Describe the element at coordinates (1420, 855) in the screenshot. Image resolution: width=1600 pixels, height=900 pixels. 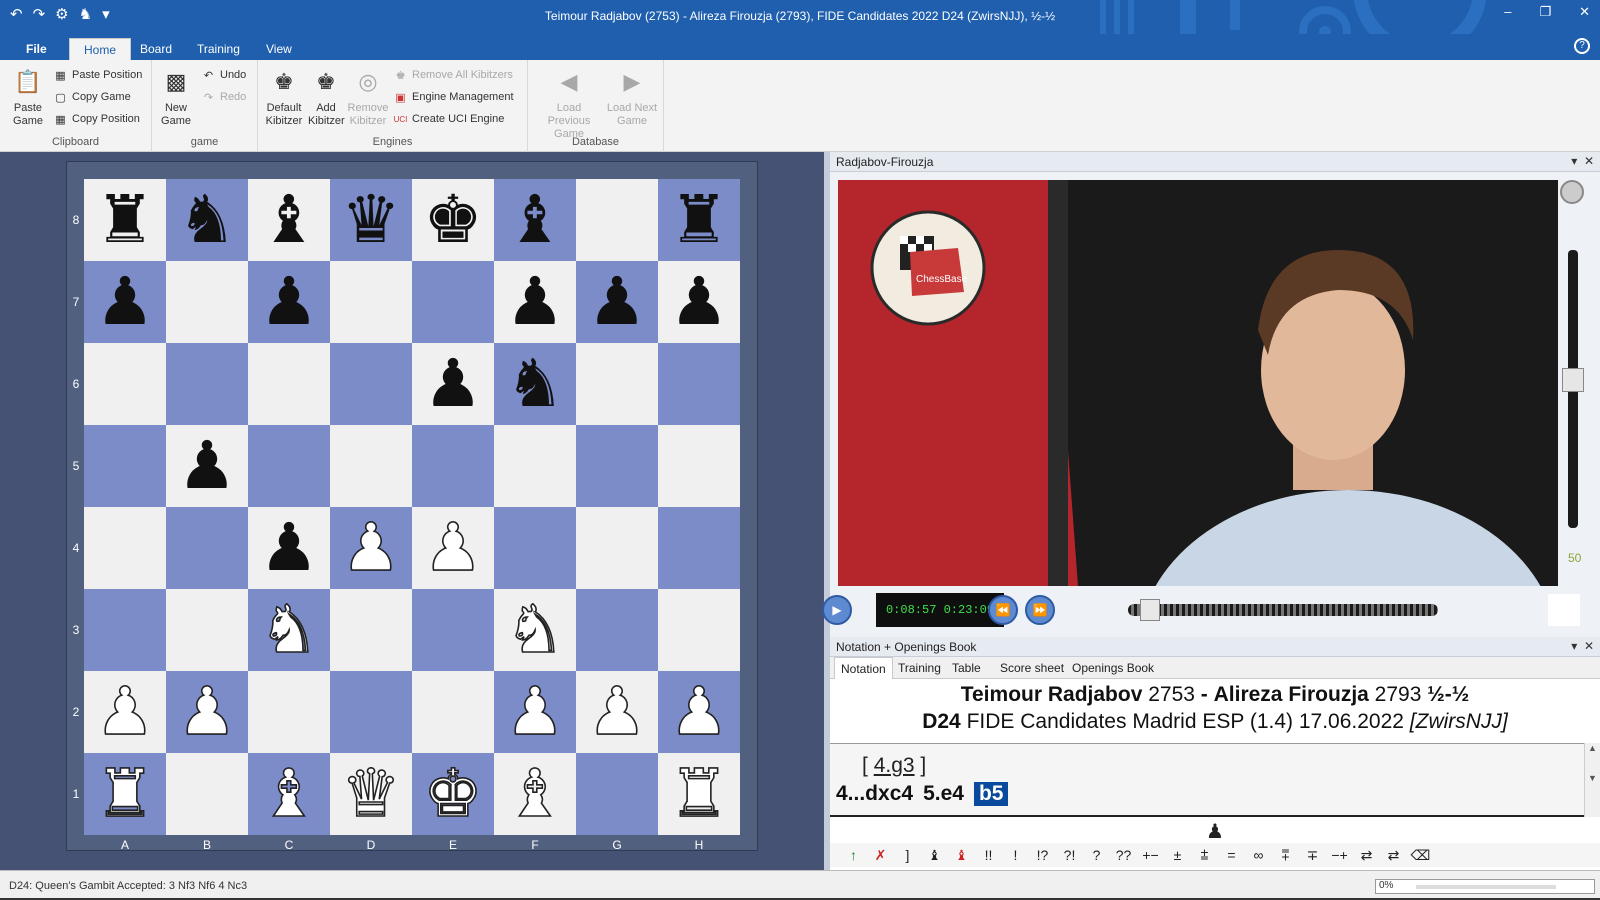
I see `annotation-button: ⌫` at that location.